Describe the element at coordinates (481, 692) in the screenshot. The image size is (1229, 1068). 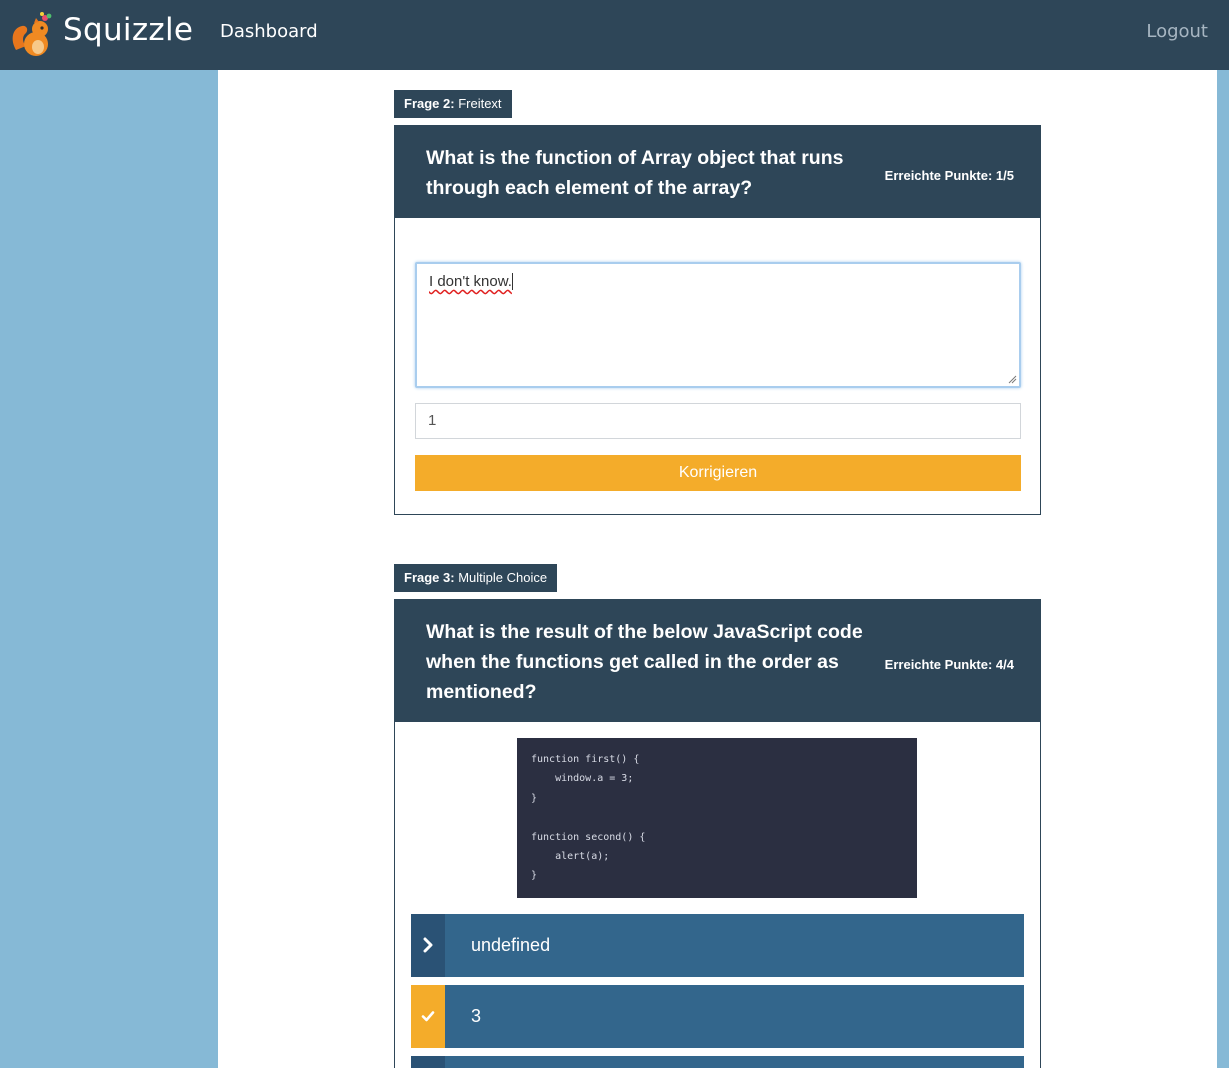
I see `question-title-line: mentioned?` at that location.